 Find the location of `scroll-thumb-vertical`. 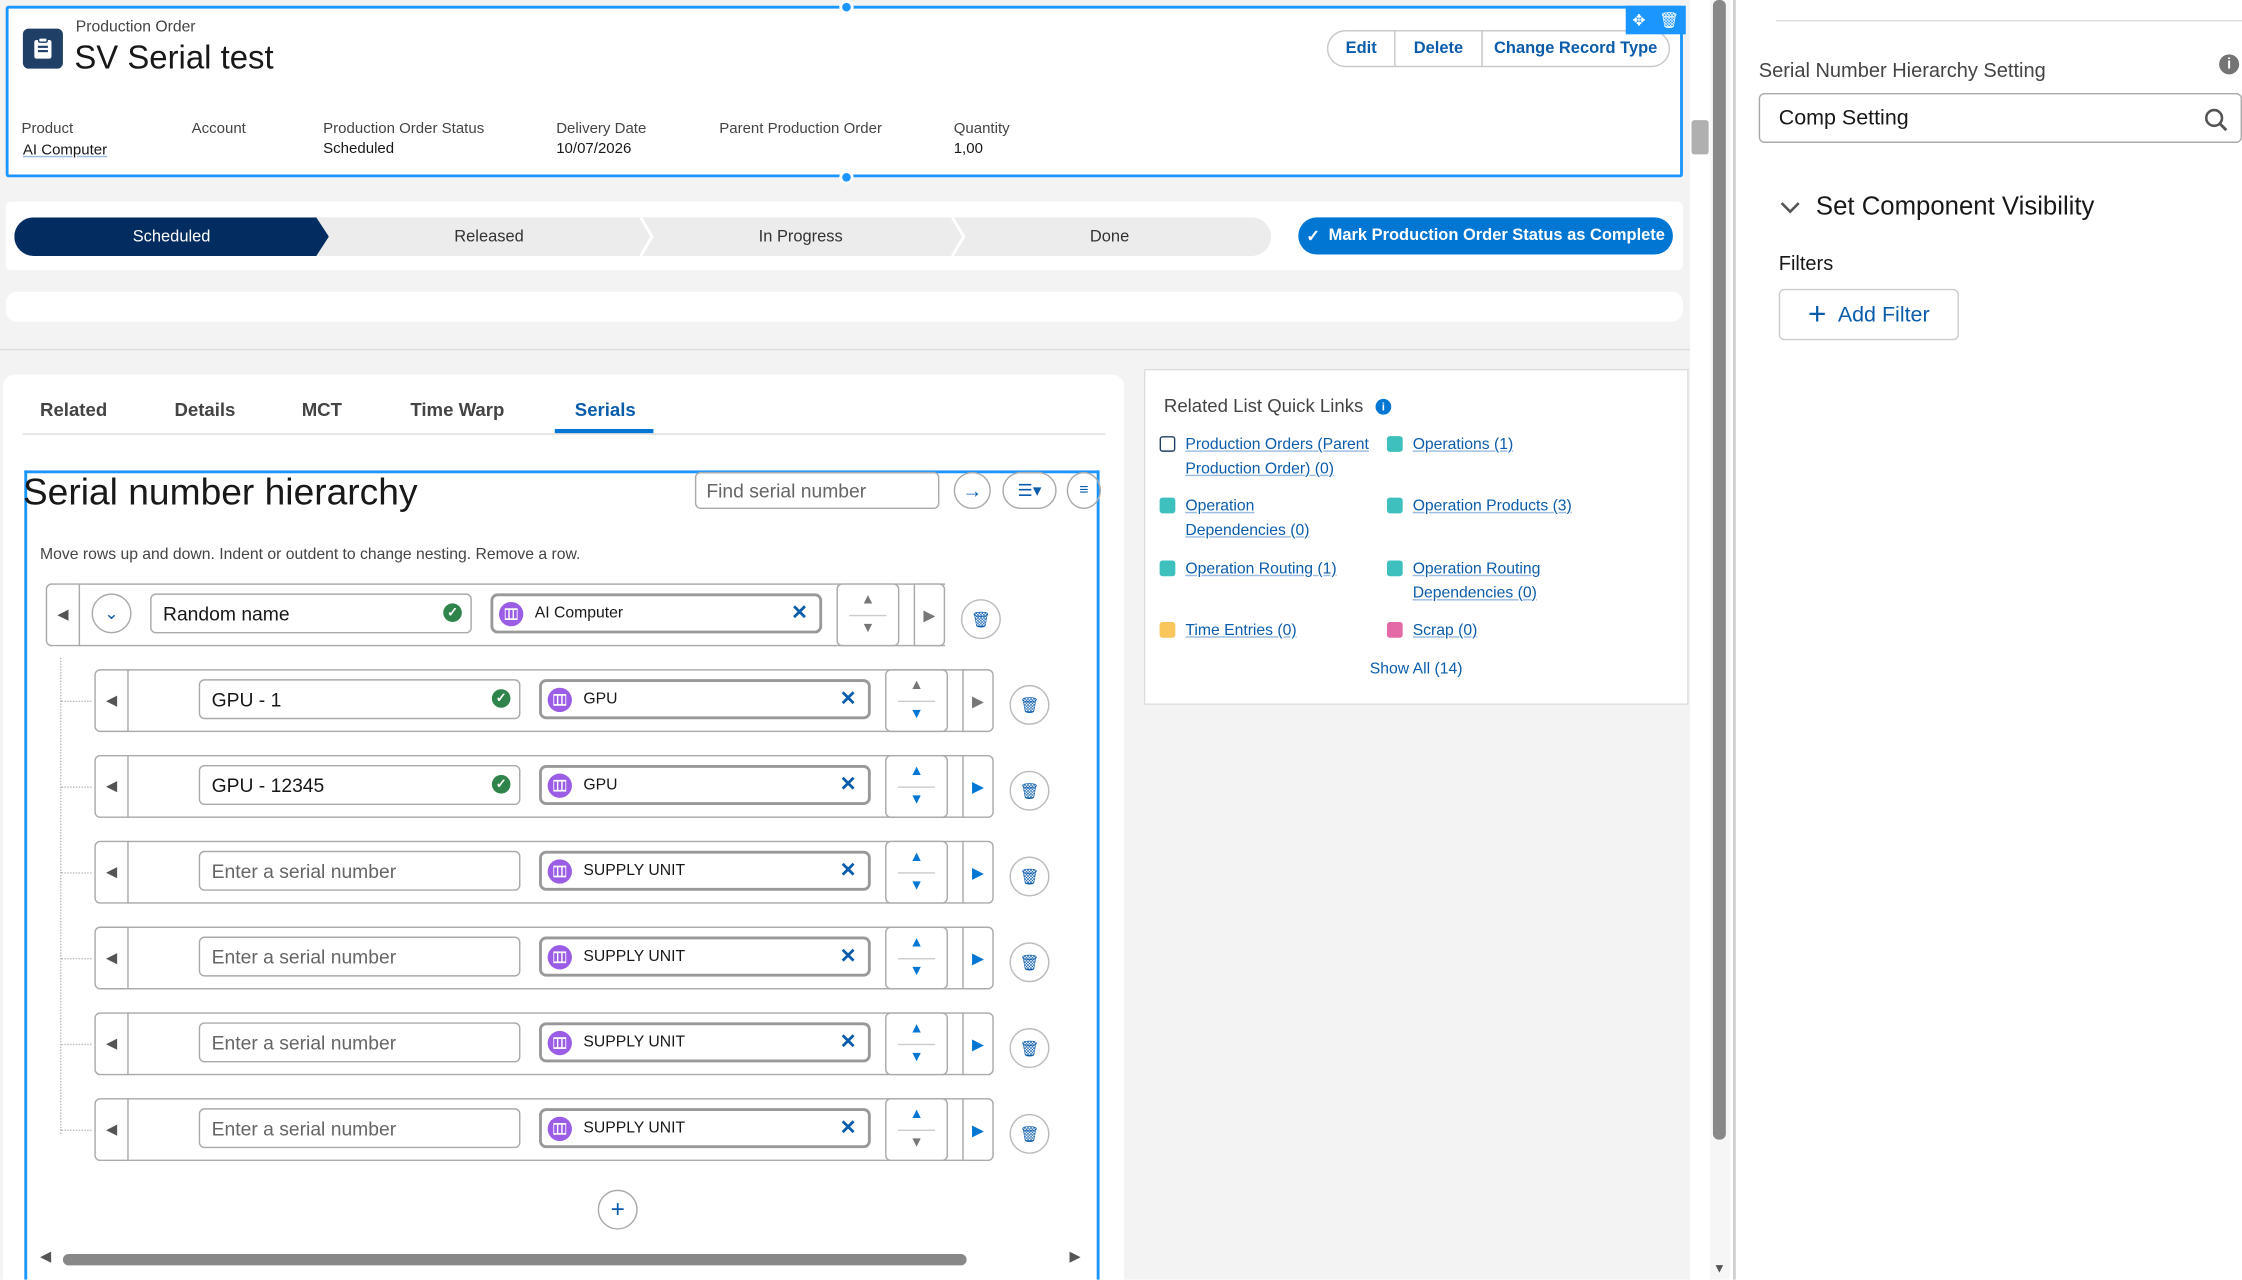

scroll-thumb-vertical is located at coordinates (1719, 570).